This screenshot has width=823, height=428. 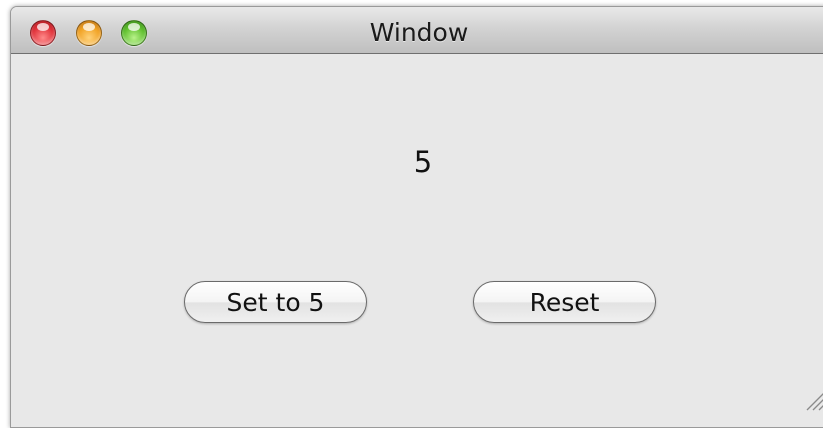 What do you see at coordinates (564, 302) in the screenshot?
I see `reset-button: Reset` at bounding box center [564, 302].